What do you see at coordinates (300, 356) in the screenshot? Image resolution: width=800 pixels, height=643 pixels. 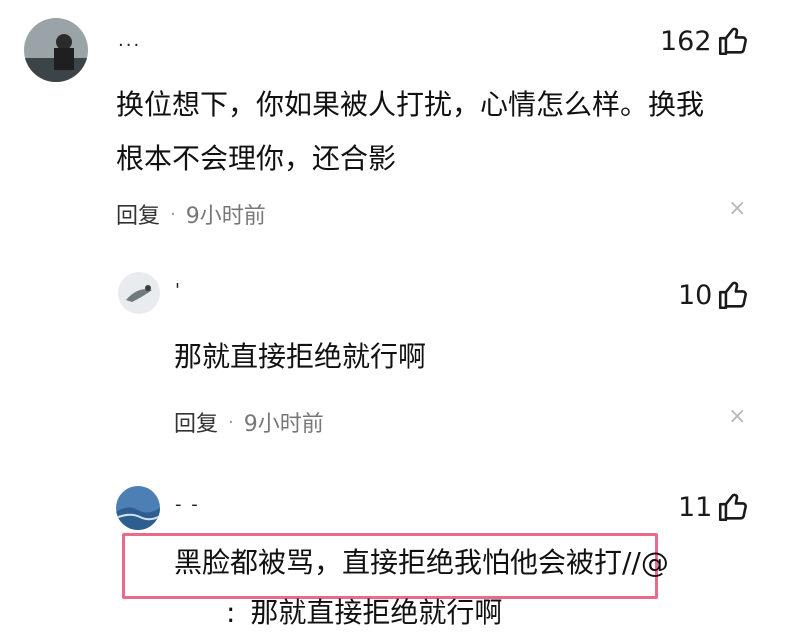 I see `comment-text: 那就直接拒绝就行啊` at bounding box center [300, 356].